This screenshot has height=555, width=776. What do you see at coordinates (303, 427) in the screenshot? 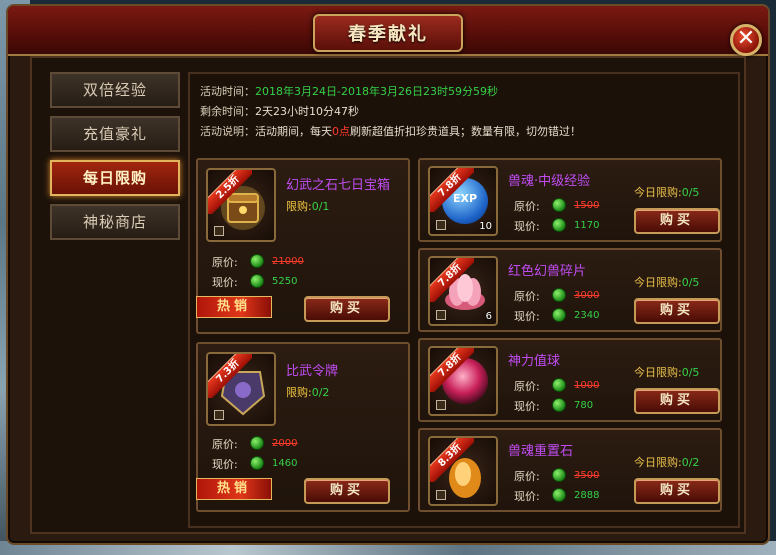
I see `item-card-big: 7.3折 比武令牌 限购:0/2 原价: 2000 现价: 1460 热销 购买` at bounding box center [303, 427].